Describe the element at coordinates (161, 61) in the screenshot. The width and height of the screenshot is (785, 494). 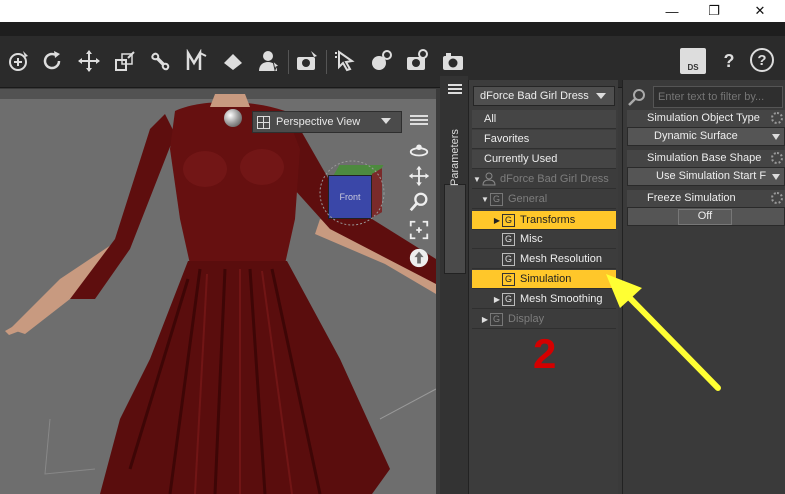
I see `joint-editor-icon` at that location.